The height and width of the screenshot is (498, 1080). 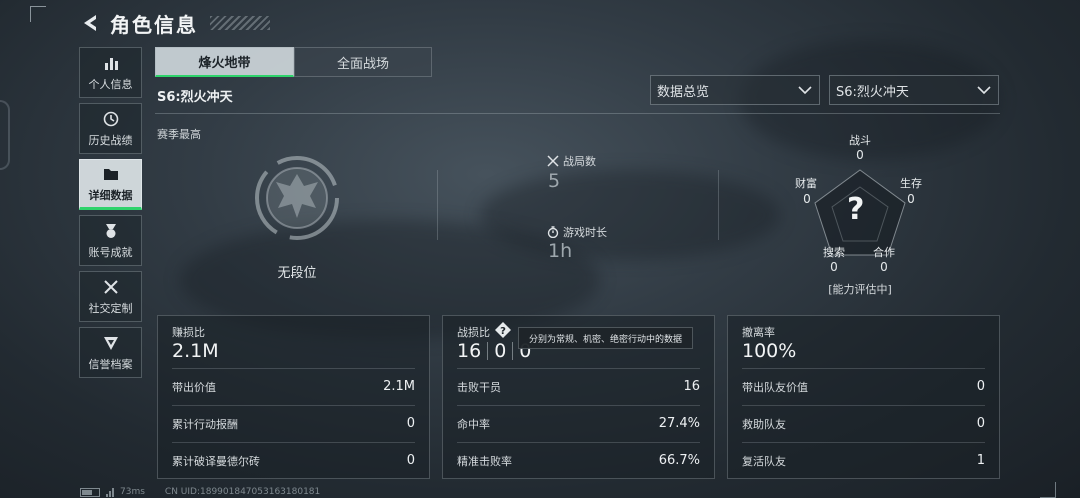 What do you see at coordinates (5, 135) in the screenshot?
I see `side-decoration` at bounding box center [5, 135].